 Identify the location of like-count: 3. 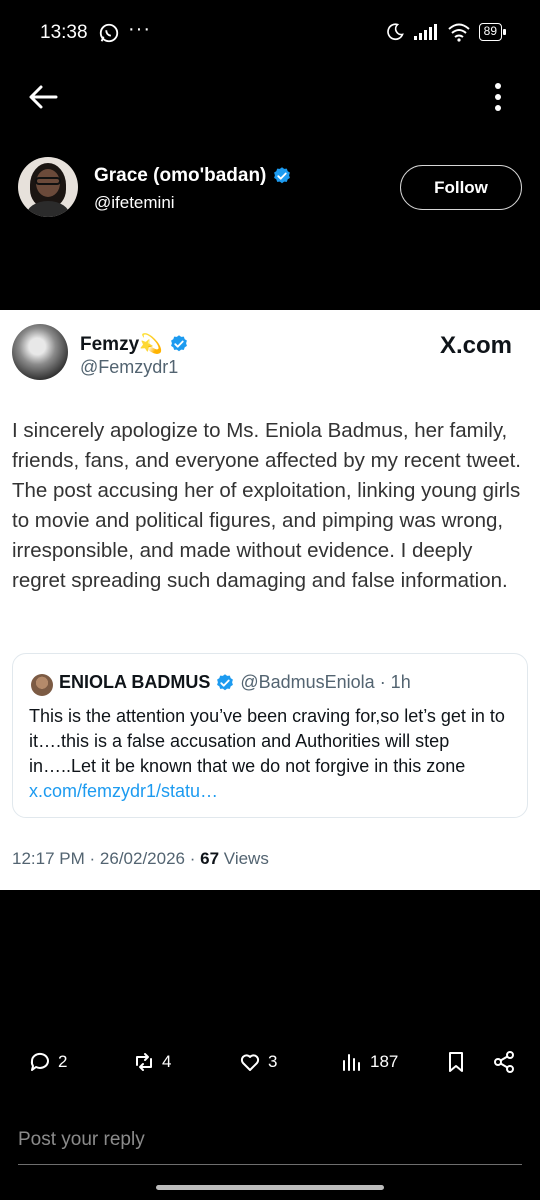
(273, 1061).